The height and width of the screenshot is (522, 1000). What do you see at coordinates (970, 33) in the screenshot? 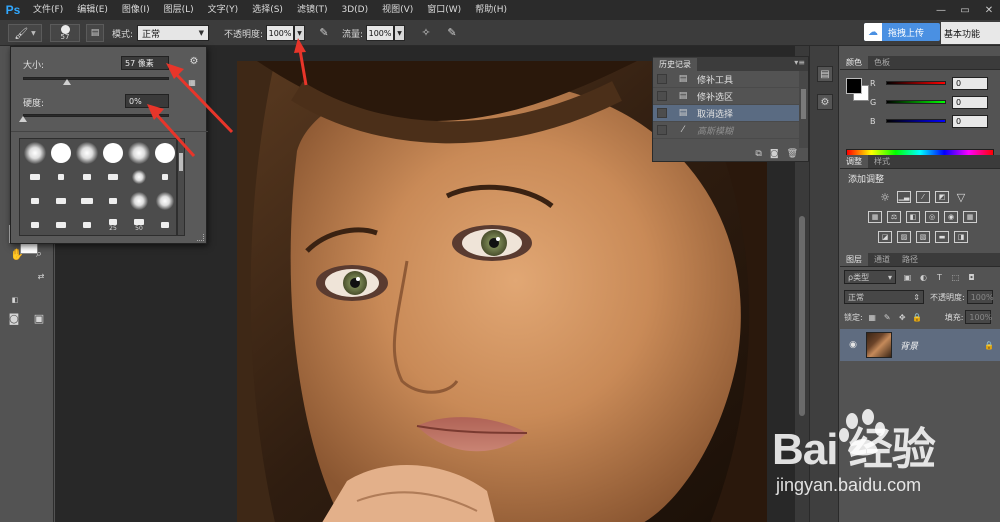
I see `workspace-switcher: 基本功能` at bounding box center [970, 33].